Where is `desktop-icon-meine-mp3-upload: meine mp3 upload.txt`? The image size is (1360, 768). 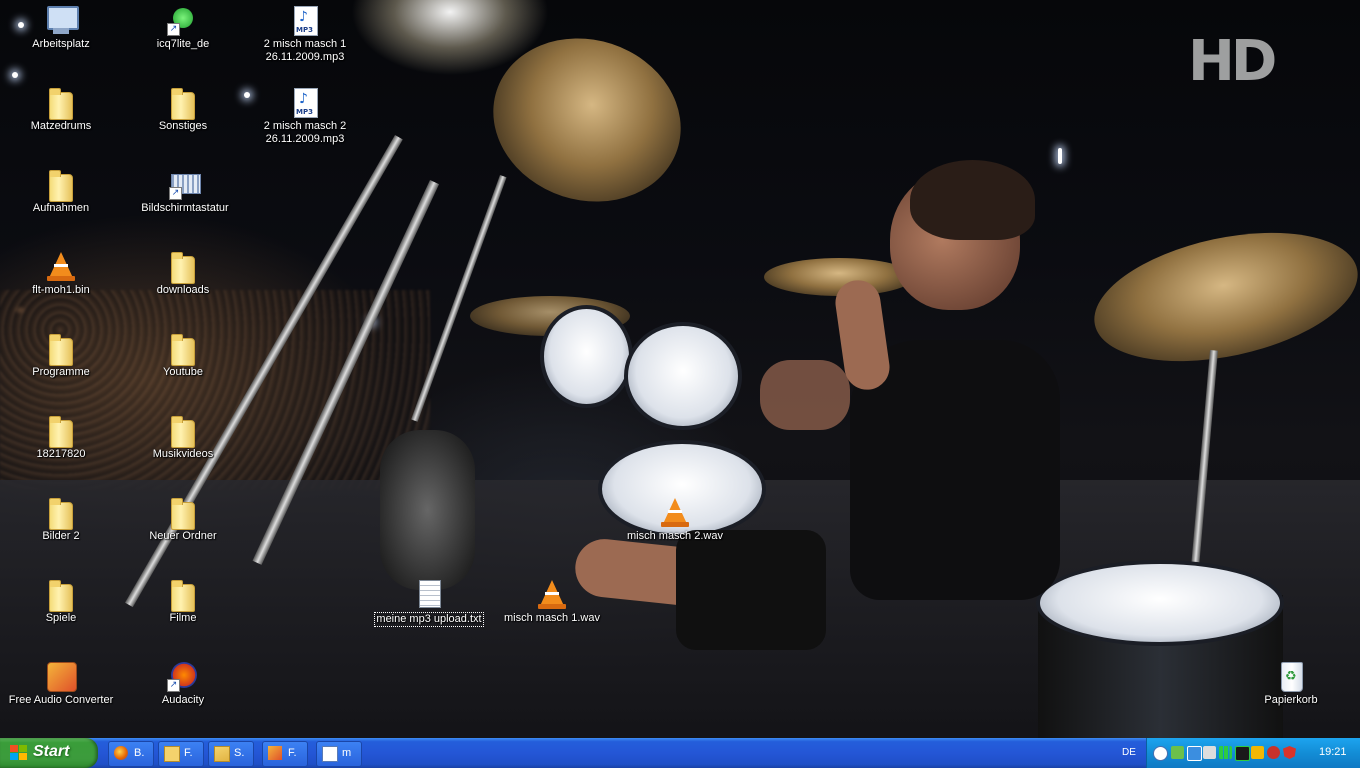 desktop-icon-meine-mp3-upload: meine mp3 upload.txt is located at coordinates (429, 602).